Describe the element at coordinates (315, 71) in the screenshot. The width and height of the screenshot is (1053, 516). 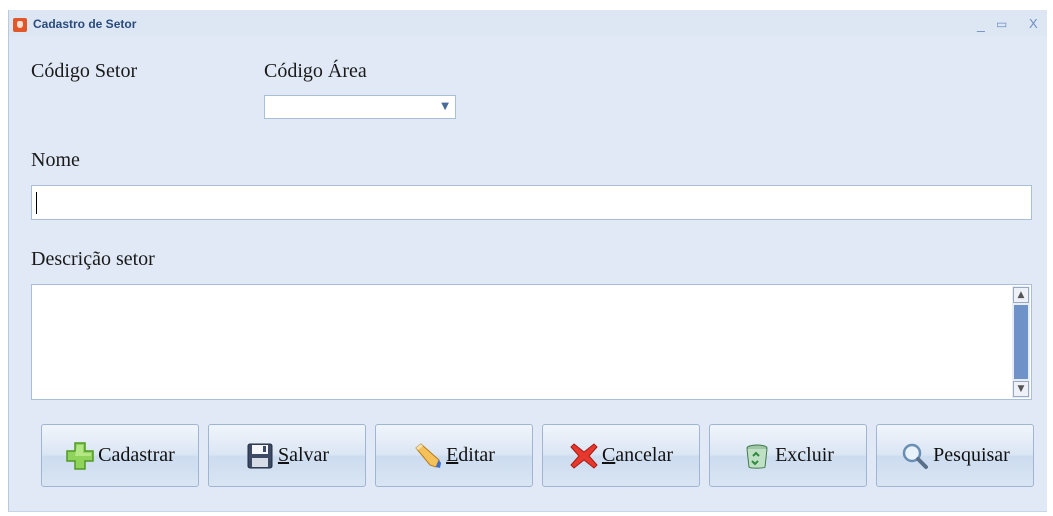
I see `codigo-area-label: Código Área` at that location.